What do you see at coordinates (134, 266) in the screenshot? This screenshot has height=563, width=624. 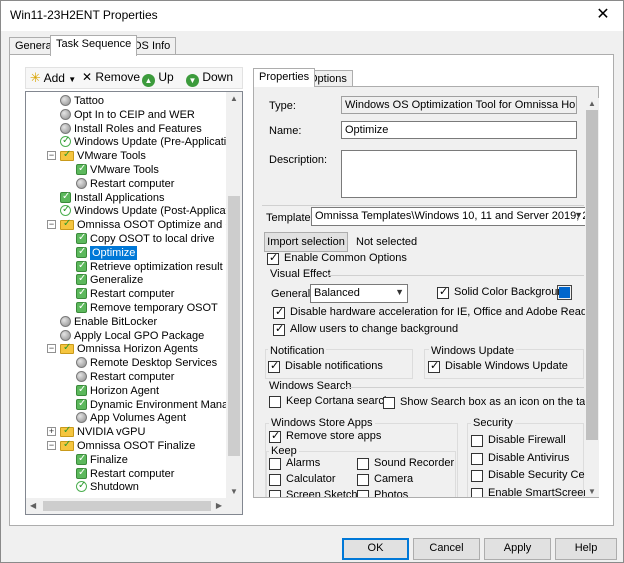 I see `tree-item: Retrieve optimization result report` at bounding box center [134, 266].